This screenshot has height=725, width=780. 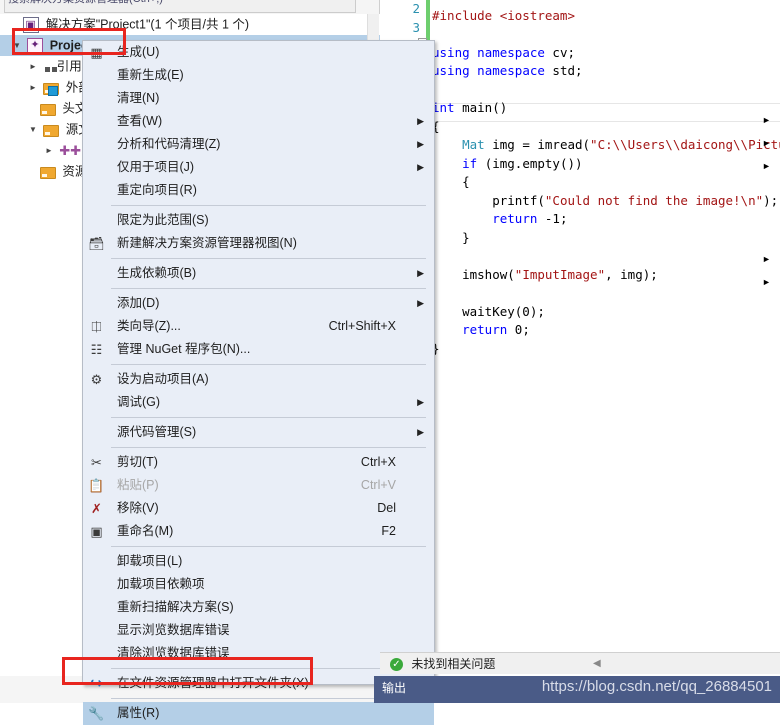 I want to click on menu-item-18: ✗ 移除(V) Del, so click(x=258, y=508).